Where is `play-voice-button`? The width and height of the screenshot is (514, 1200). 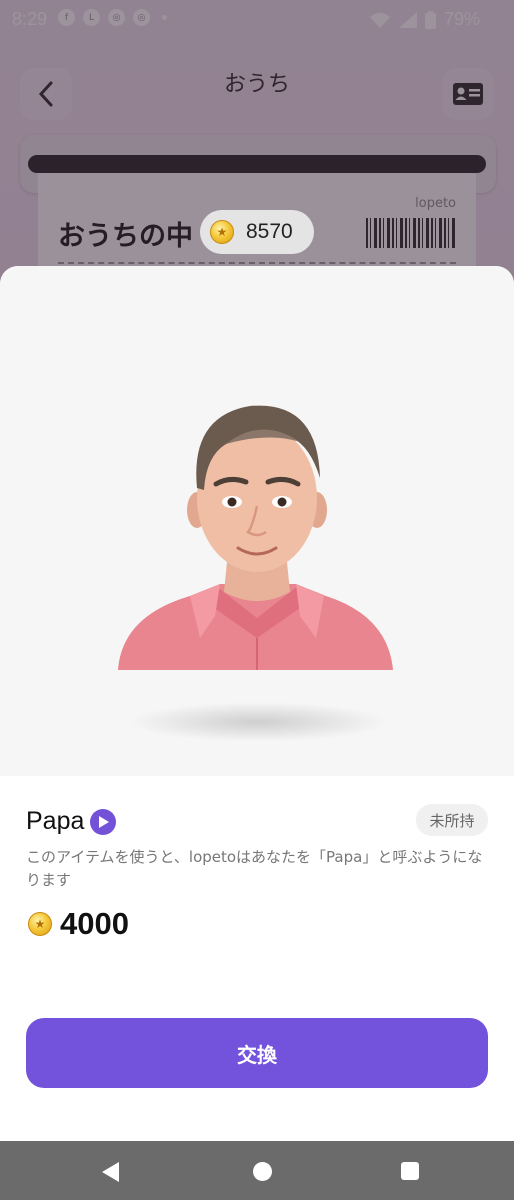
play-voice-button is located at coordinates (103, 822).